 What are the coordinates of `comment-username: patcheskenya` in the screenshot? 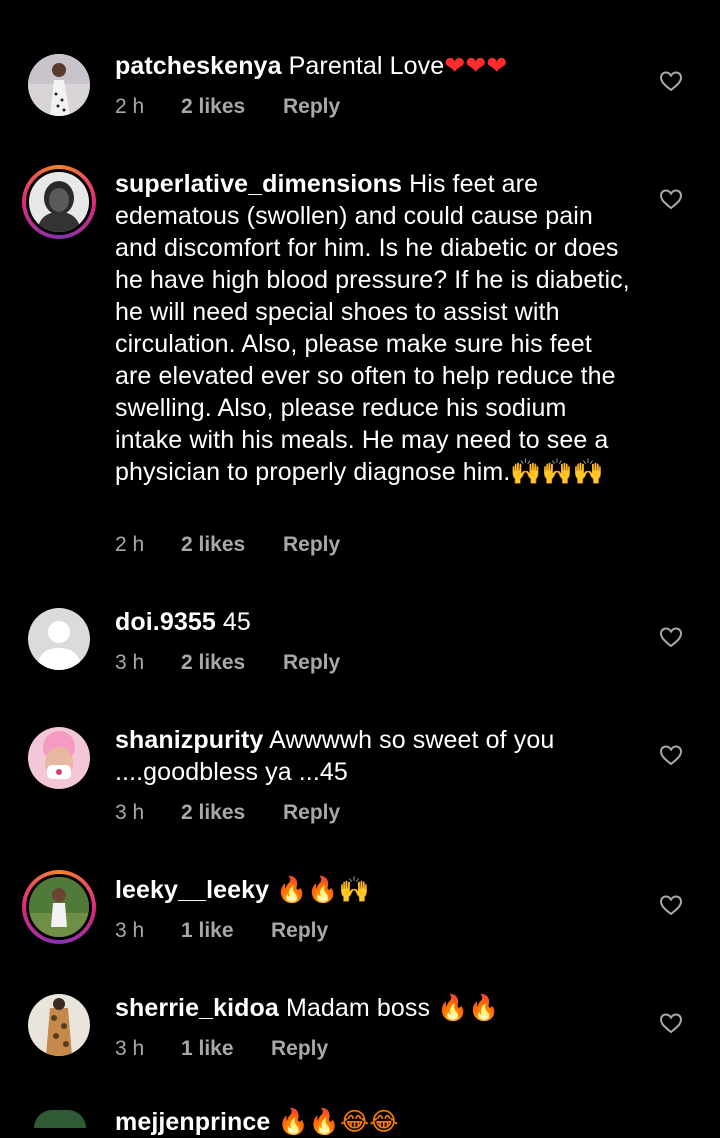 It's located at (198, 66).